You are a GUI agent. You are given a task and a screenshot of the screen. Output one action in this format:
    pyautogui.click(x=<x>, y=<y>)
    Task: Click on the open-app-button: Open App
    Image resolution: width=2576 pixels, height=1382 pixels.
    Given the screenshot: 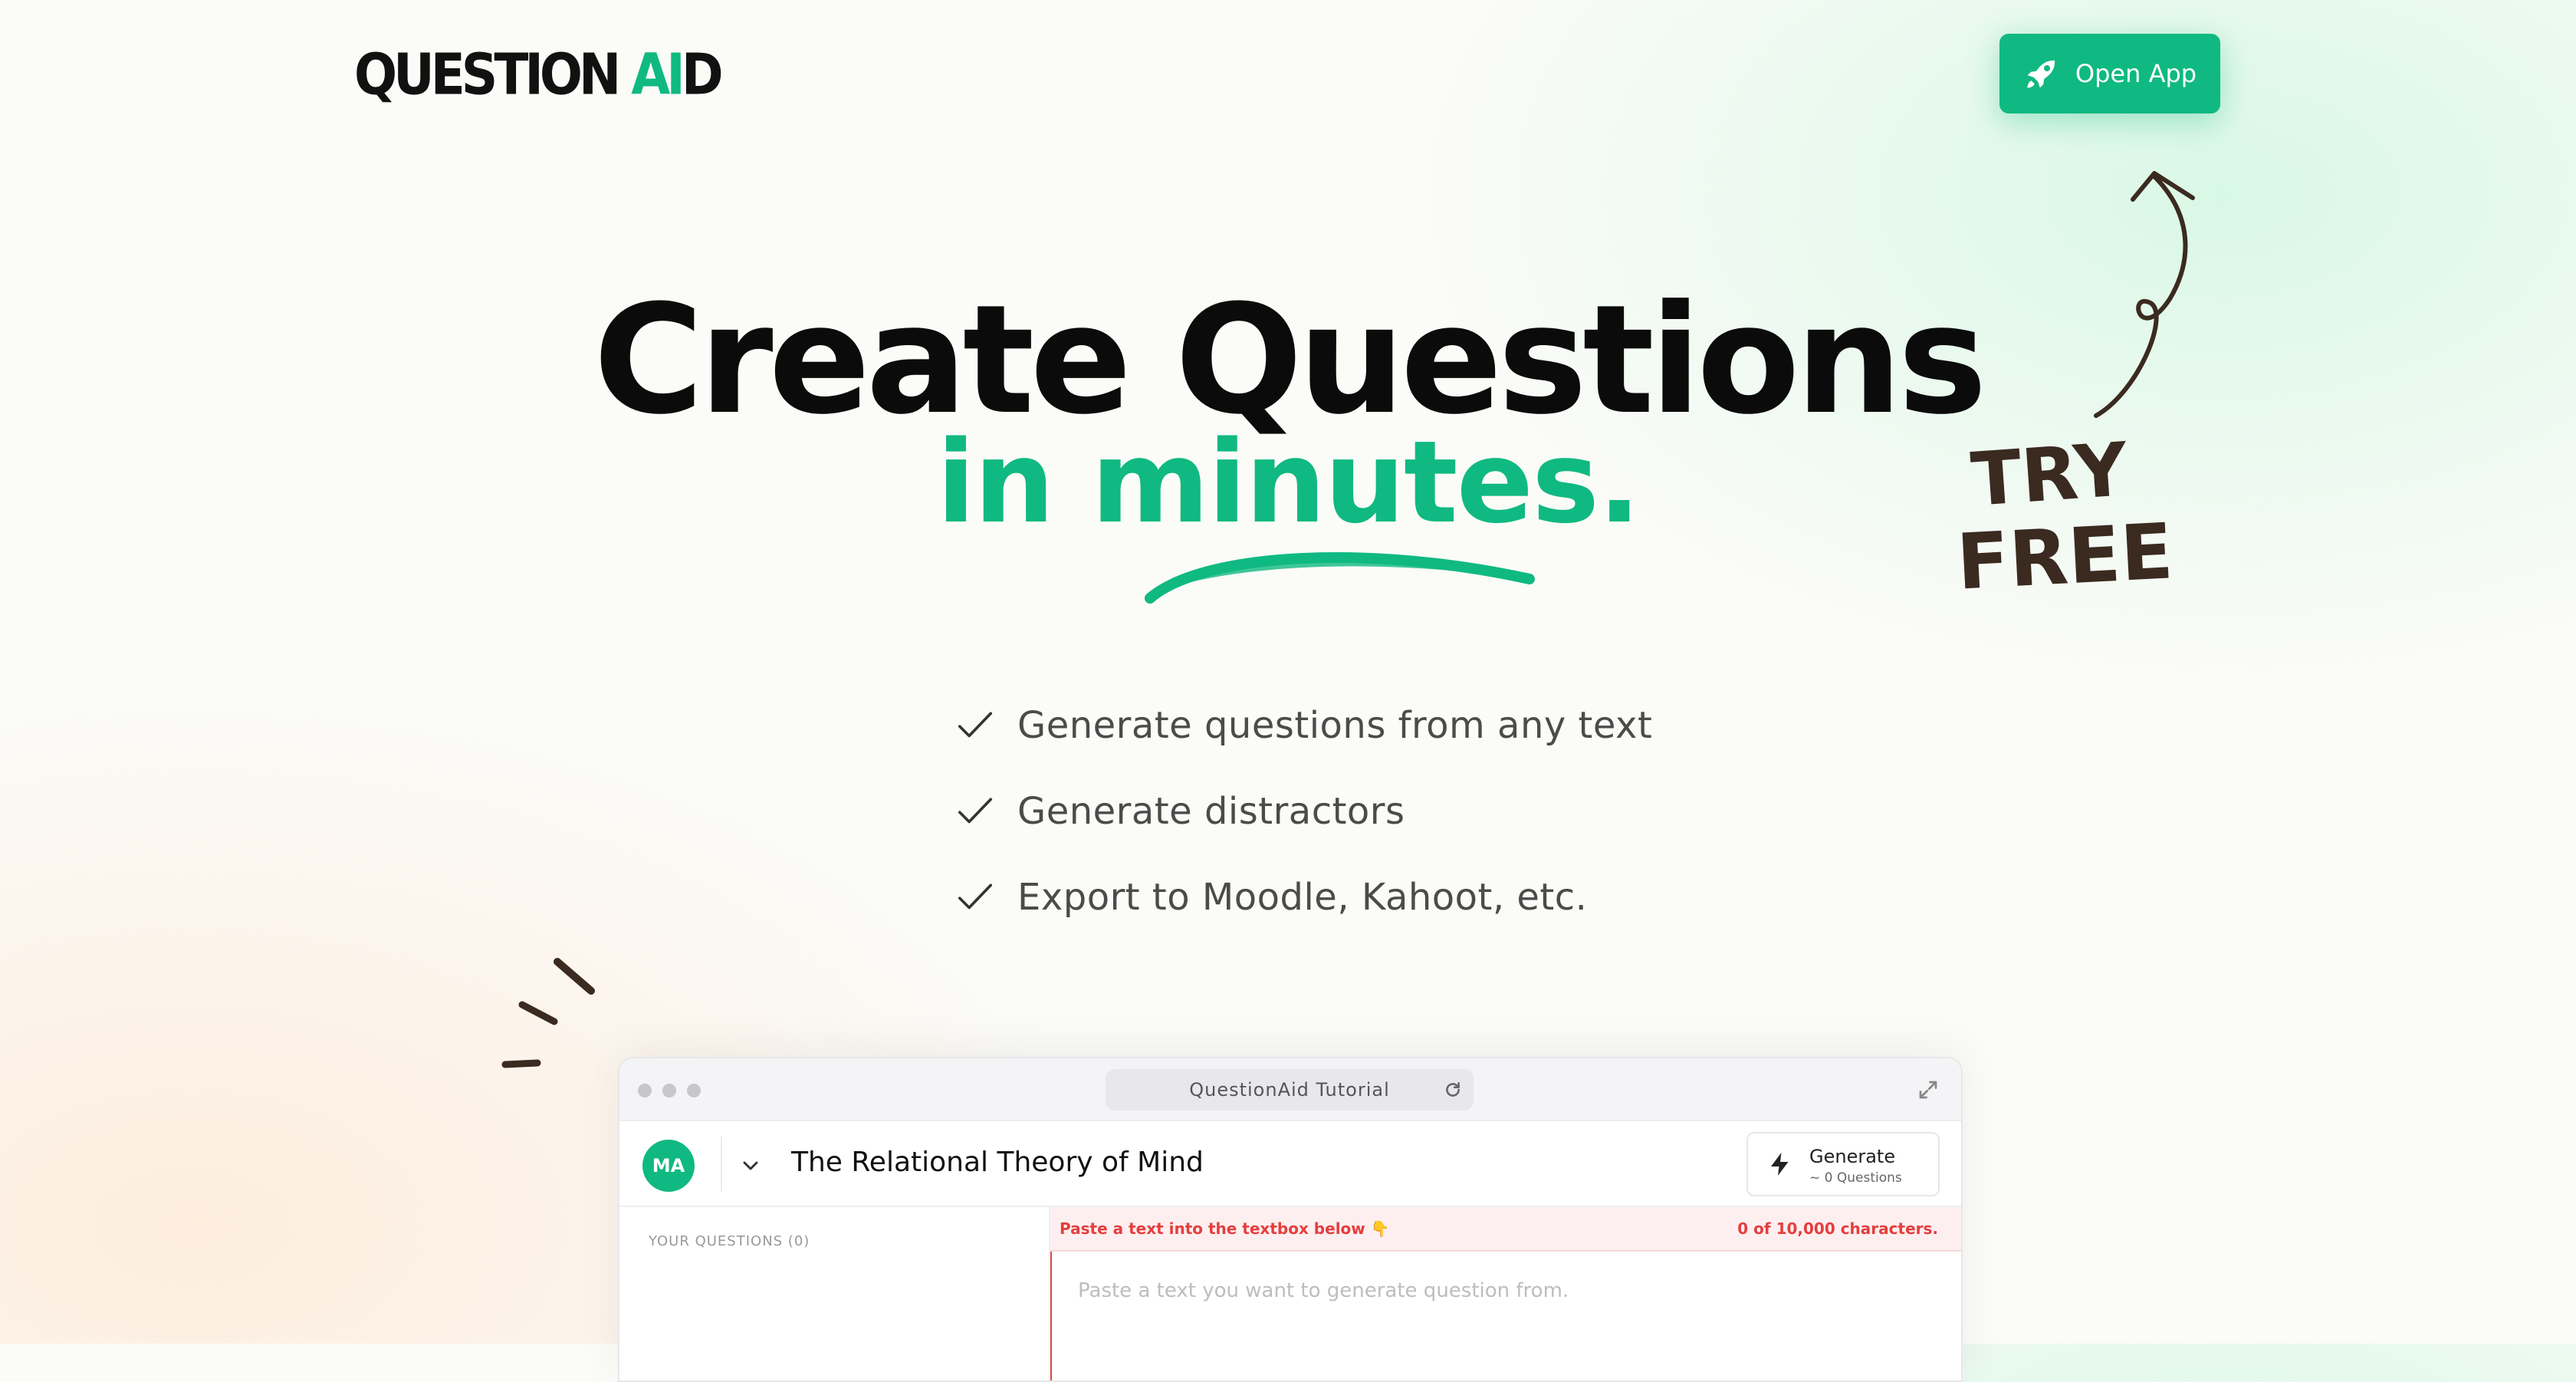 What is the action you would take?
    pyautogui.click(x=2110, y=74)
    